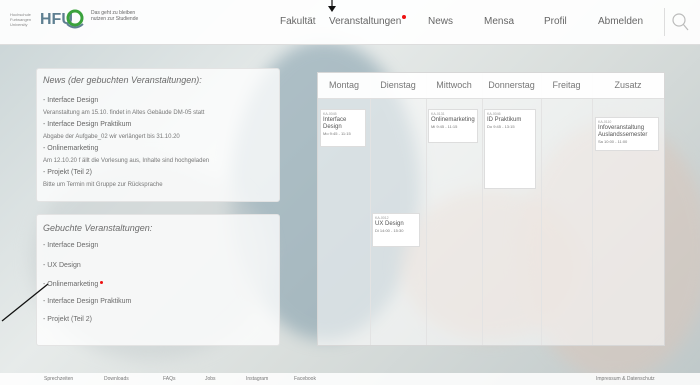  What do you see at coordinates (368, 21) in the screenshot?
I see `nav-item-veranstaltungen: Veranstaltungen` at bounding box center [368, 21].